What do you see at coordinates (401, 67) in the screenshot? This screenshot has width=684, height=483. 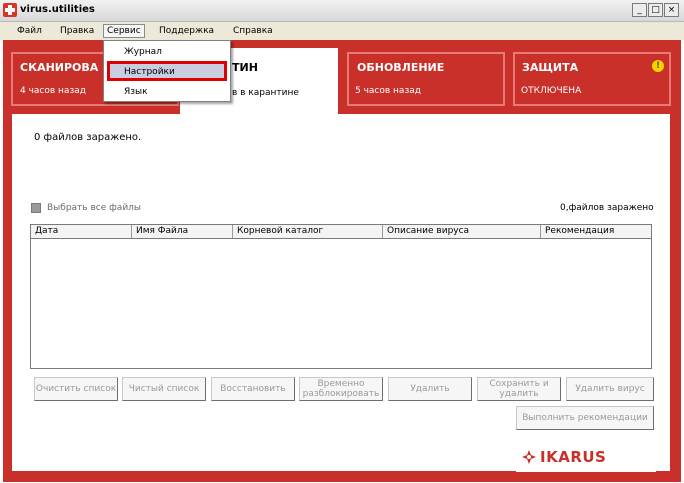 I see `tile-update-title: ОБНОВЛЕНИЕ` at bounding box center [401, 67].